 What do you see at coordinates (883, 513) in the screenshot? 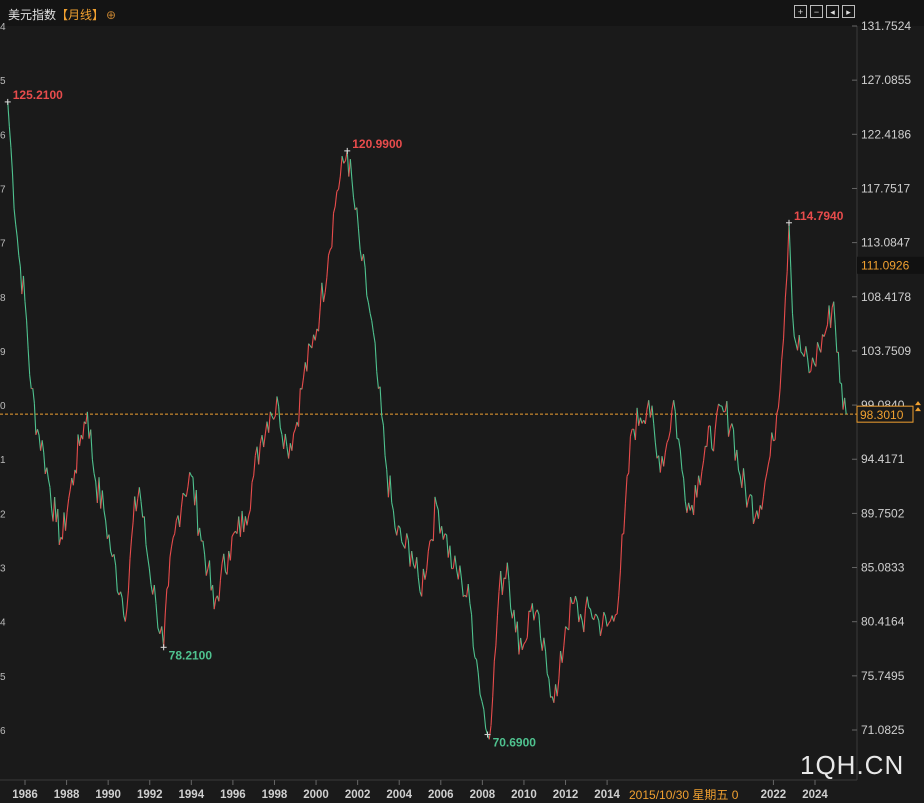
I see `y-tick-label: 89.7502` at bounding box center [883, 513].